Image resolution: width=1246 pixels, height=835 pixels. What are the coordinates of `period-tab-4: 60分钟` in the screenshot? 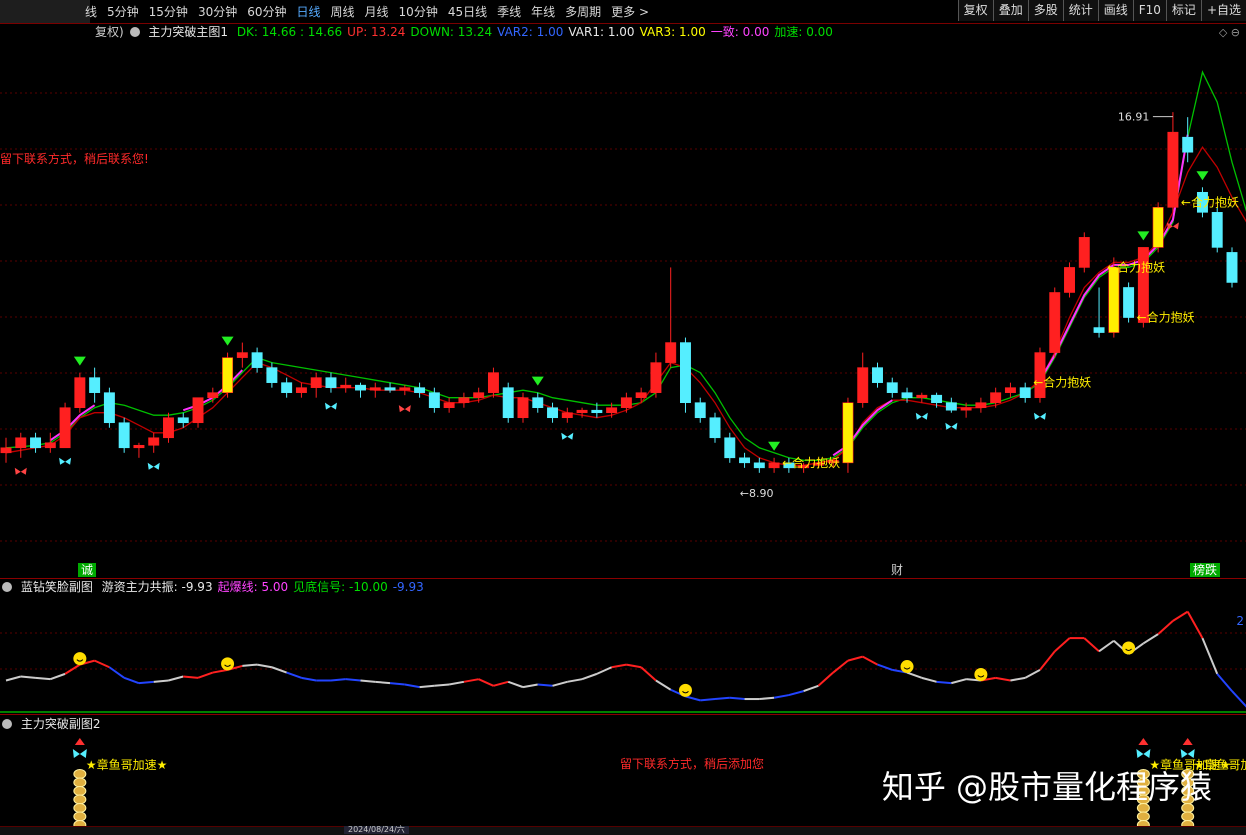 It's located at (266, 11).